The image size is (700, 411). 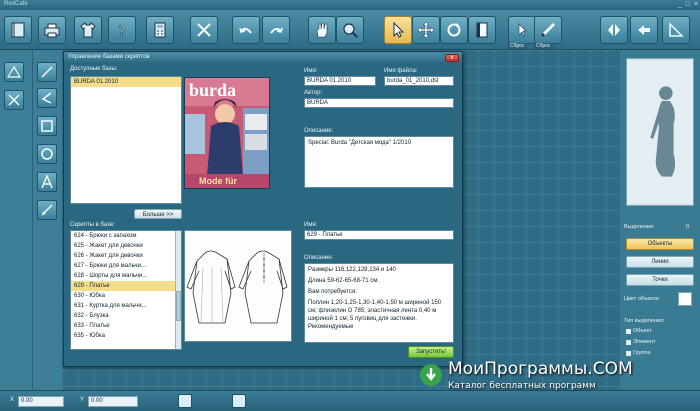 What do you see at coordinates (319, 131) in the screenshot?
I see `description-label: Описание:` at bounding box center [319, 131].